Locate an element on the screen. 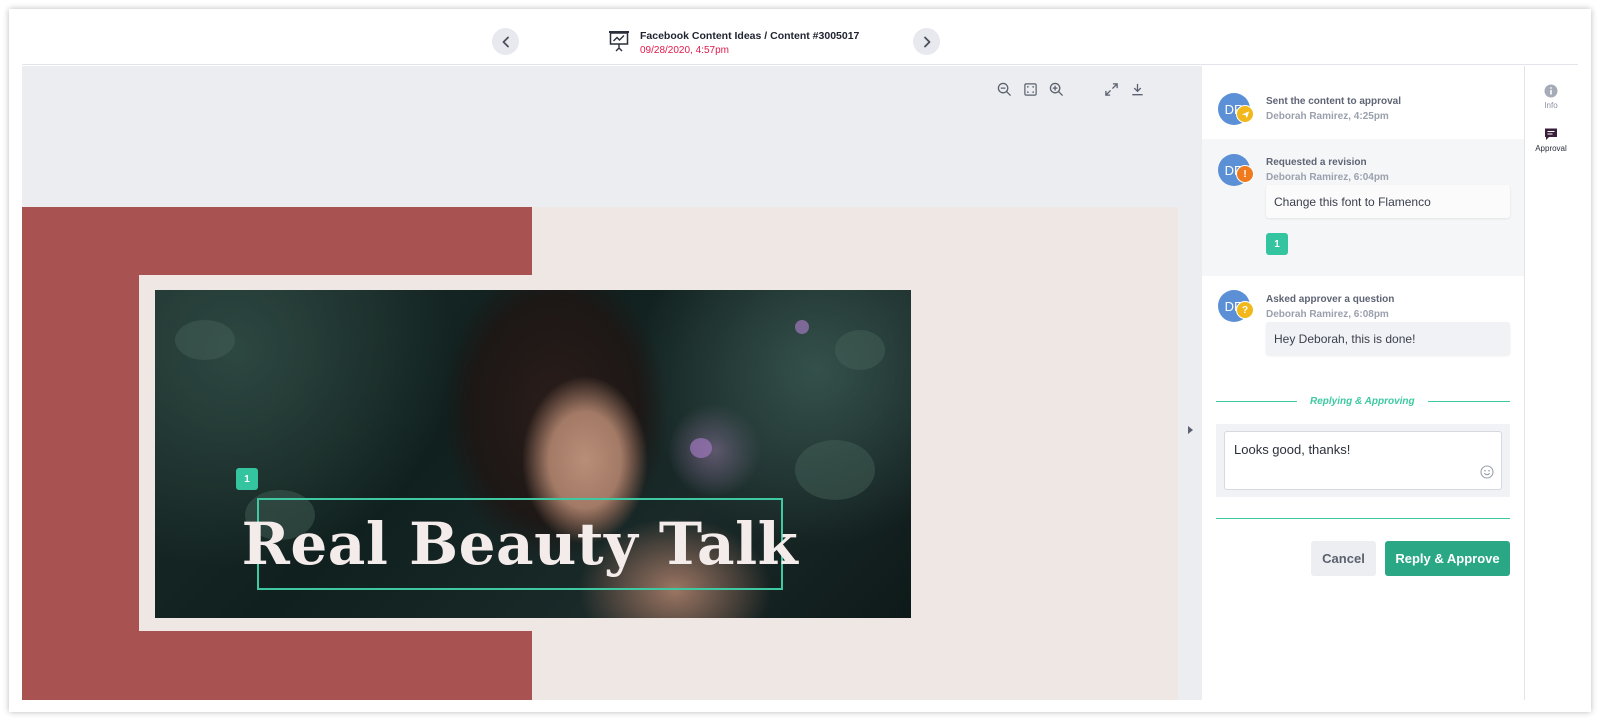  fit-screen-button is located at coordinates (1030, 89).